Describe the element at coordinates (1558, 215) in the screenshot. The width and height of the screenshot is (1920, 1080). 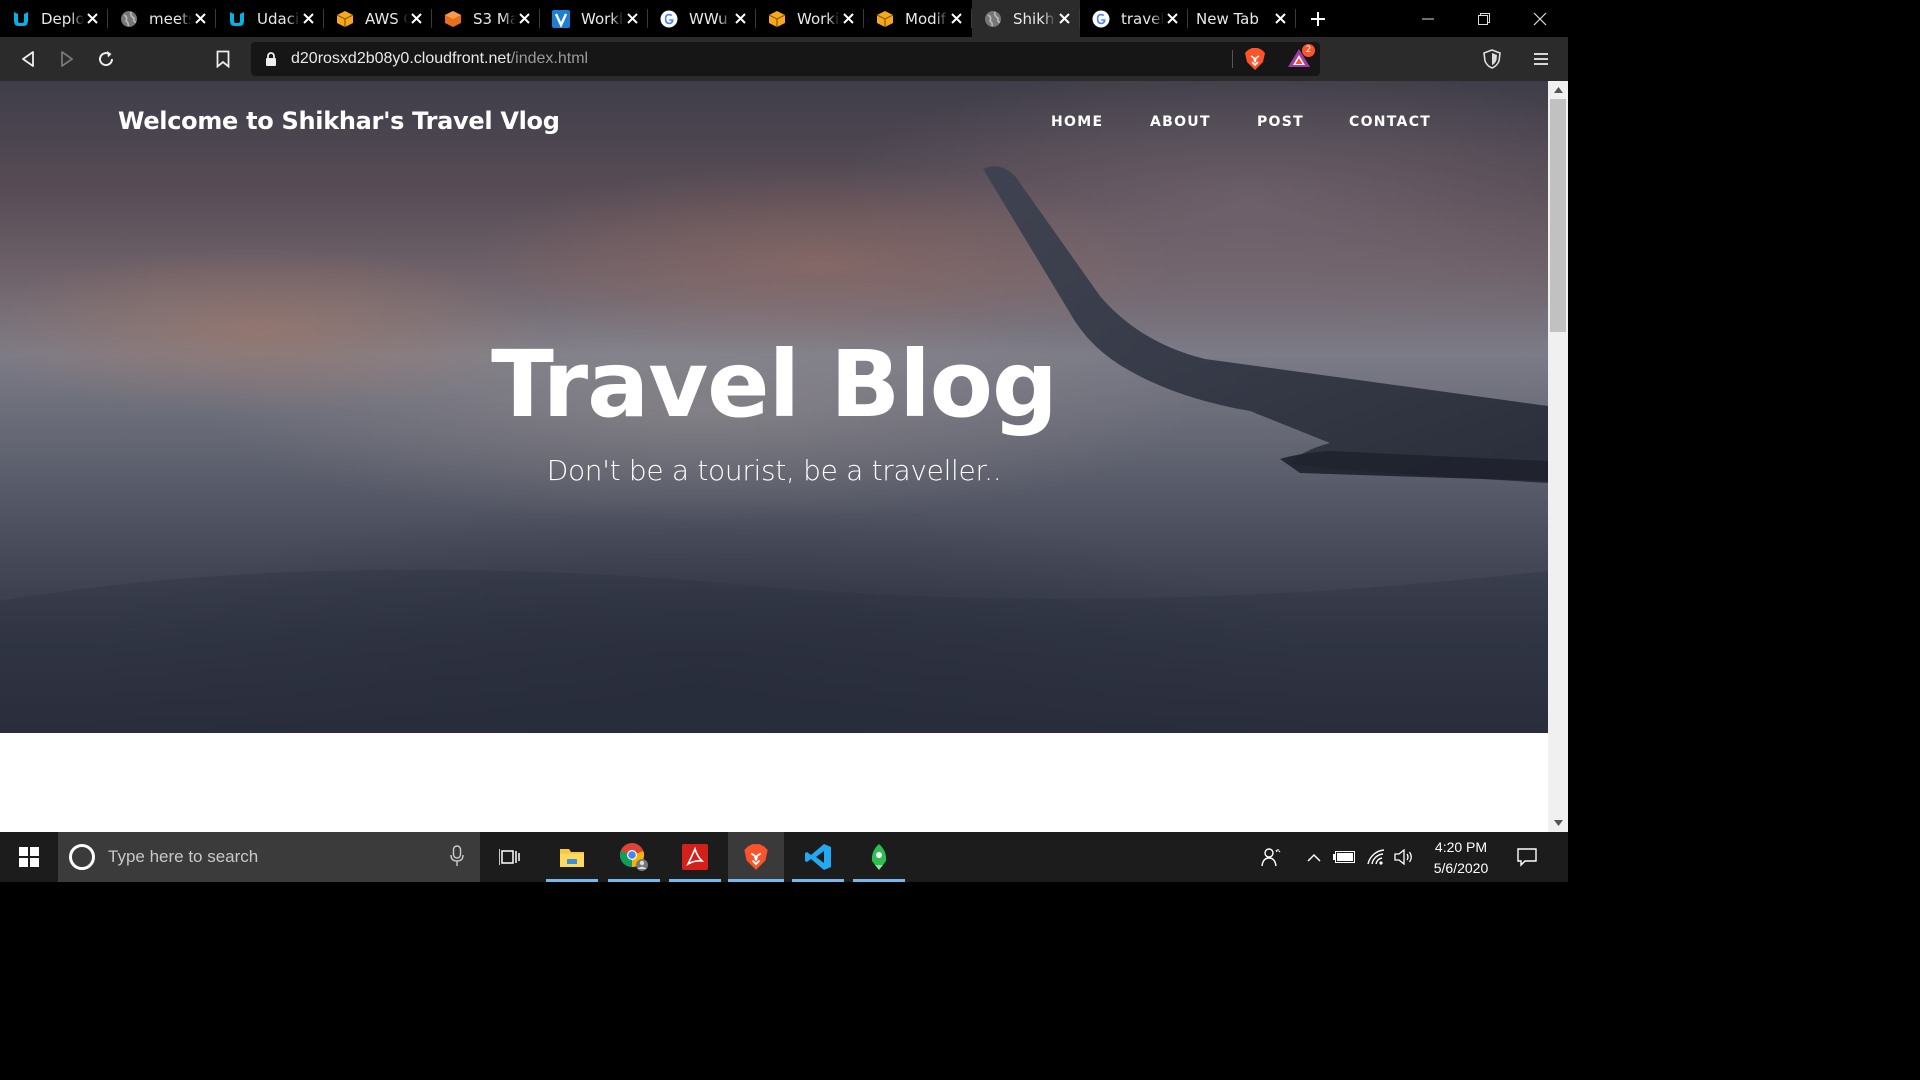
I see `scrollbar-thumb` at that location.